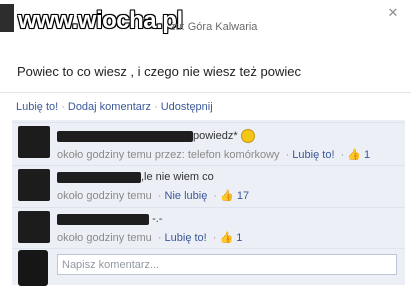 This screenshot has width=411, height=292. I want to click on location-label: żu: Góra Kalwaria, so click(213, 27).